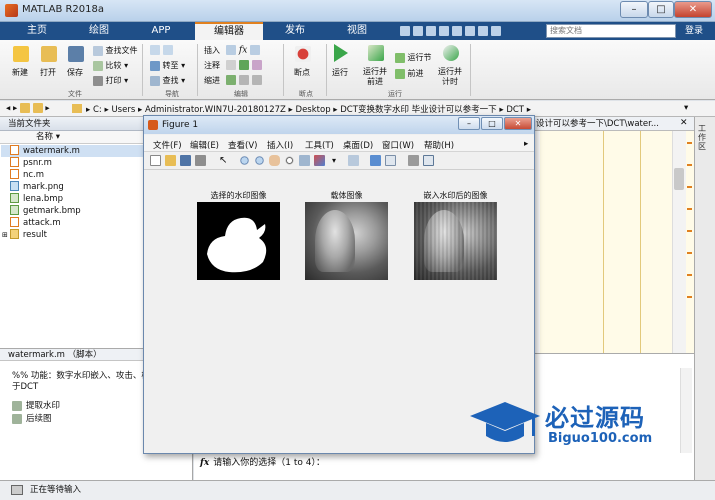 Image resolution: width=715 pixels, height=500 pixels. I want to click on address-dropdown-icon: ▾, so click(686, 108).